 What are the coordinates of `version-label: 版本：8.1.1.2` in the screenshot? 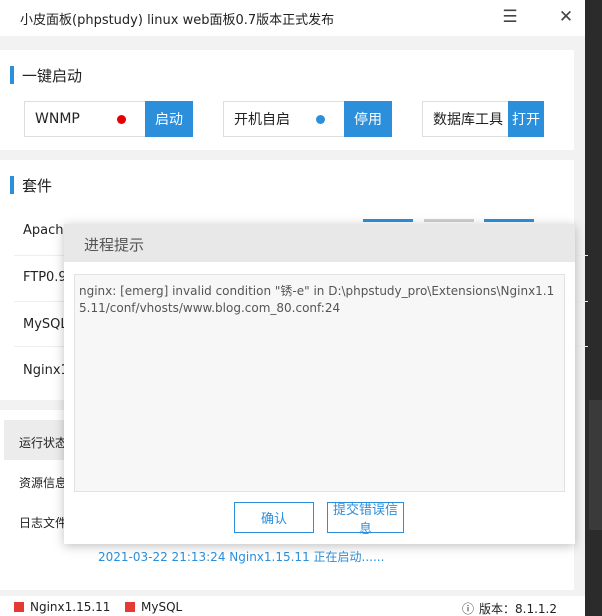 It's located at (518, 609).